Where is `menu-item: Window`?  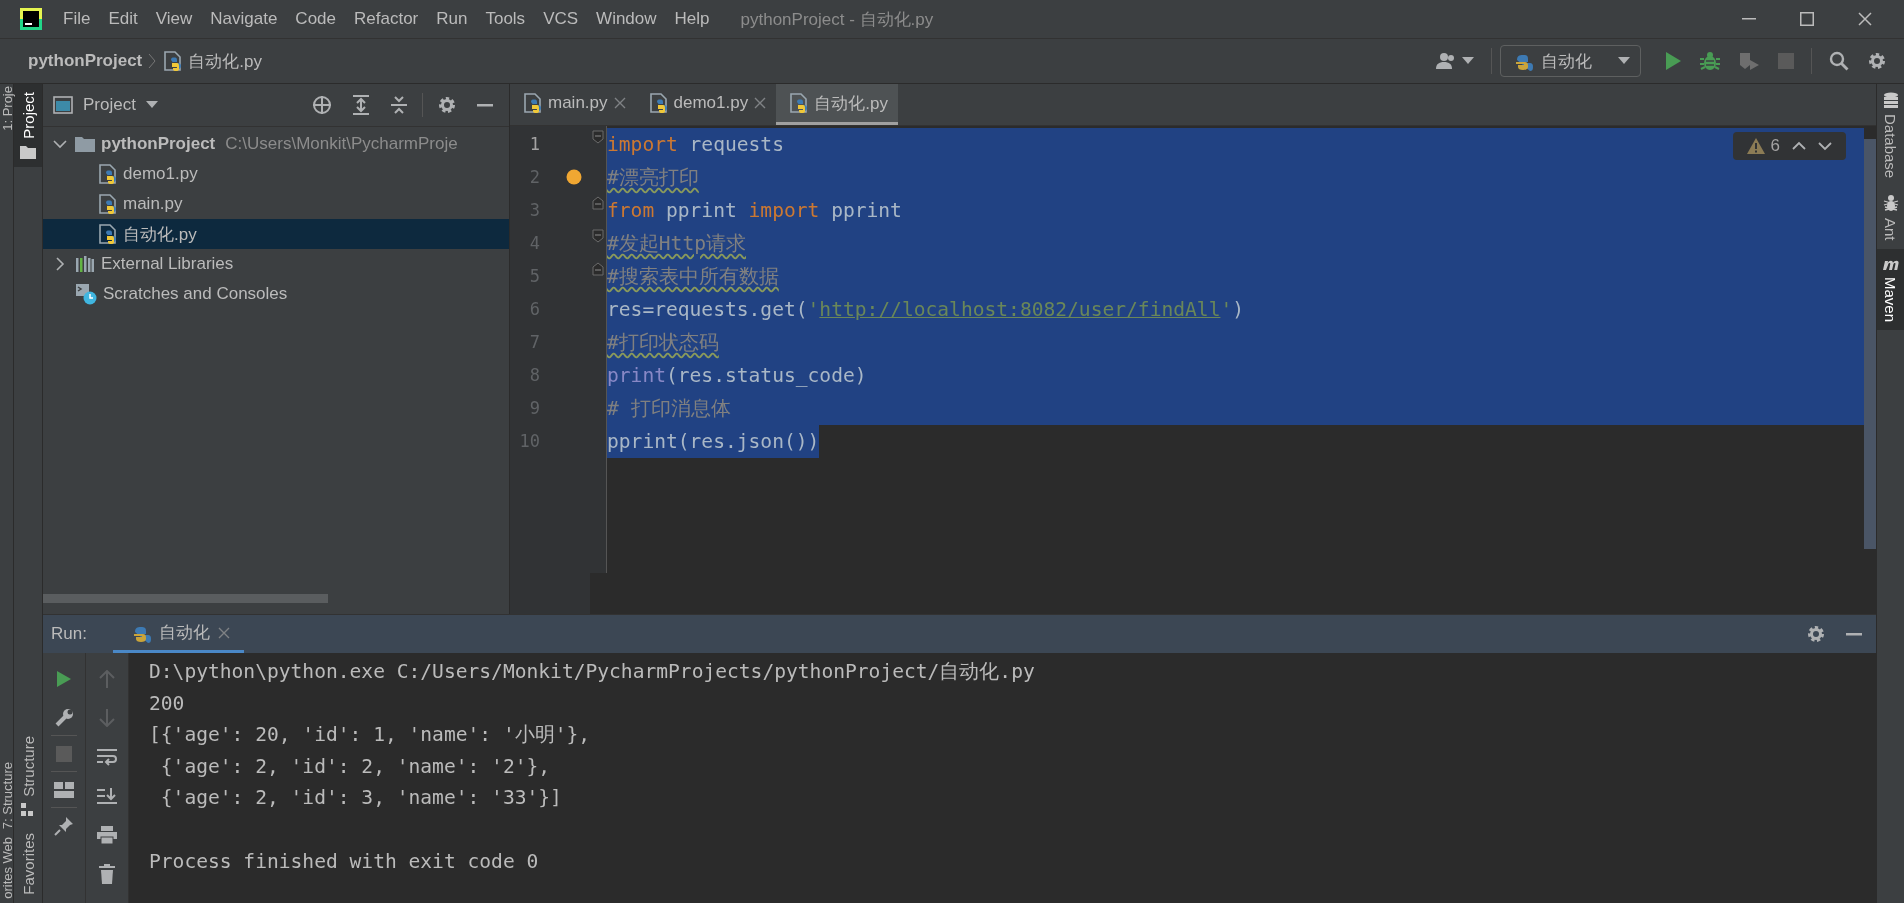 menu-item: Window is located at coordinates (626, 19).